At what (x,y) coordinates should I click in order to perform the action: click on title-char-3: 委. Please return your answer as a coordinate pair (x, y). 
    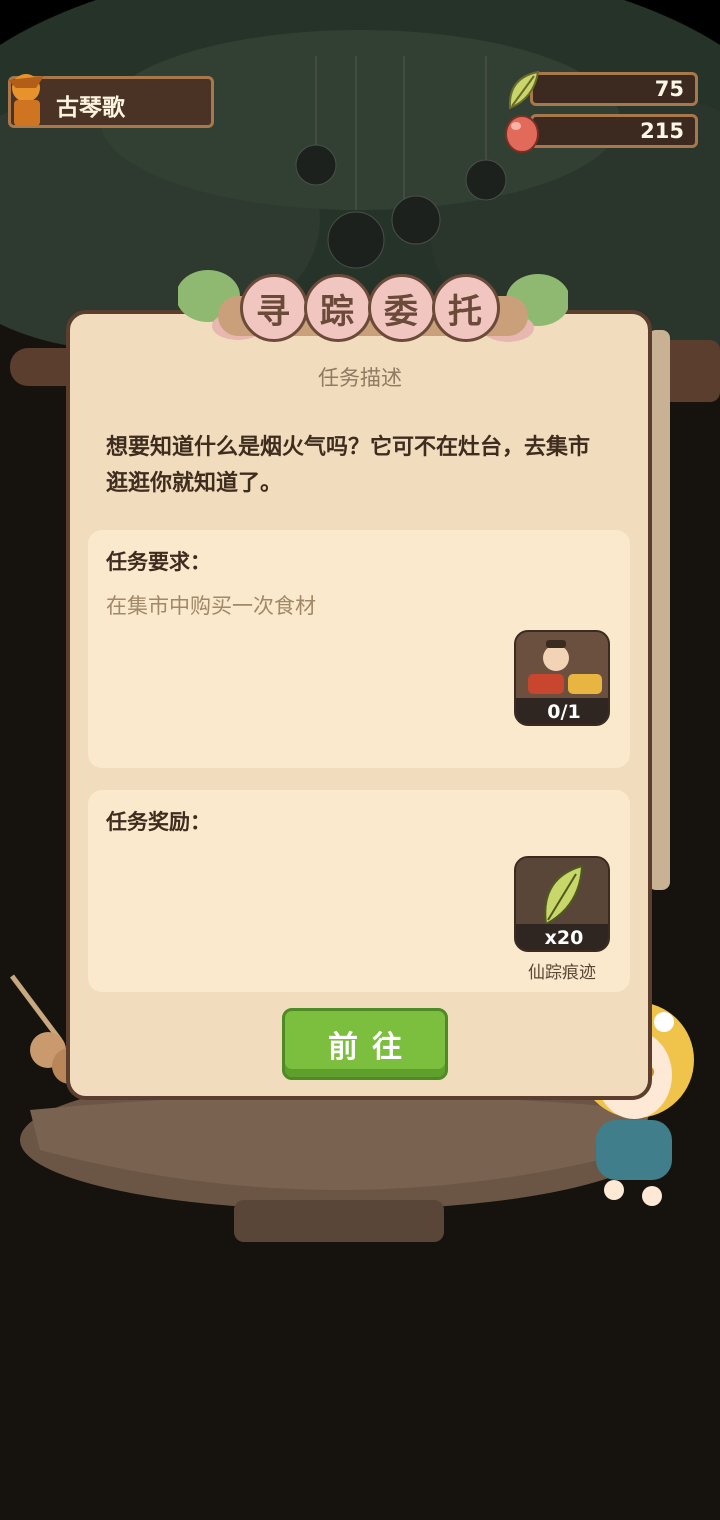
    Looking at the image, I should click on (401, 312).